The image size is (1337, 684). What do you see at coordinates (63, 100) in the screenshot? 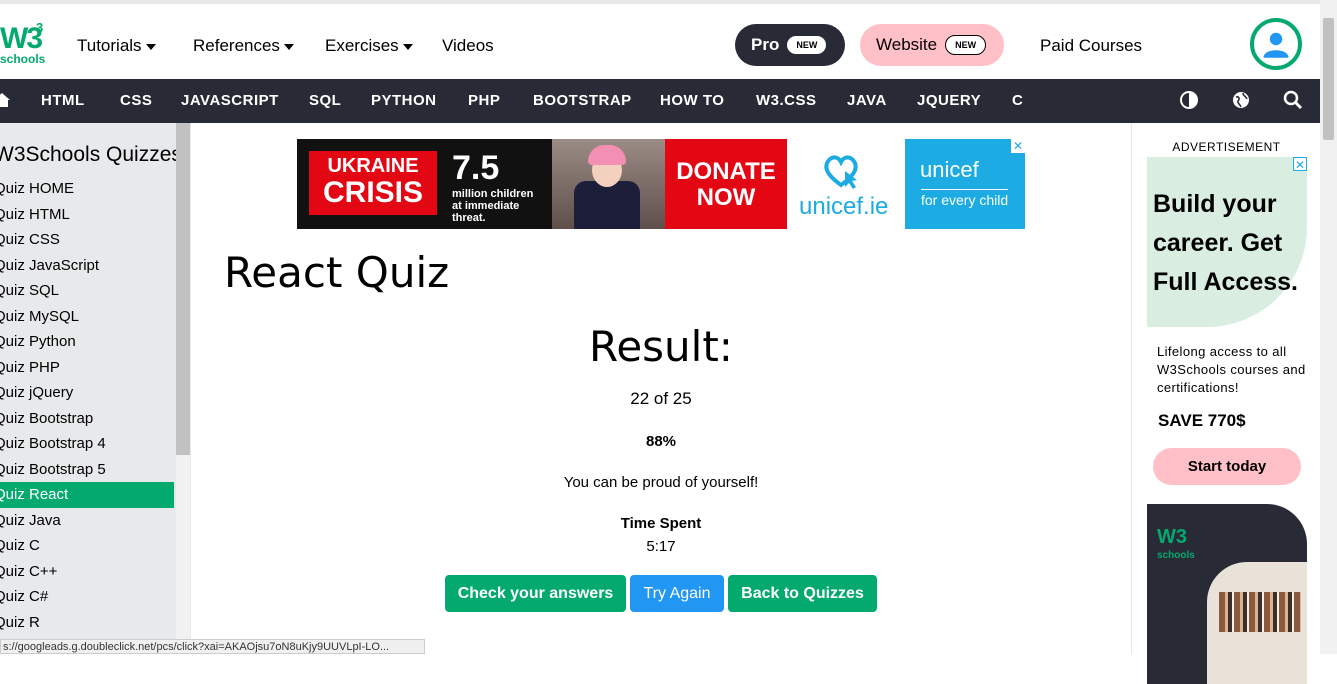
I see `topic-html: HTML` at bounding box center [63, 100].